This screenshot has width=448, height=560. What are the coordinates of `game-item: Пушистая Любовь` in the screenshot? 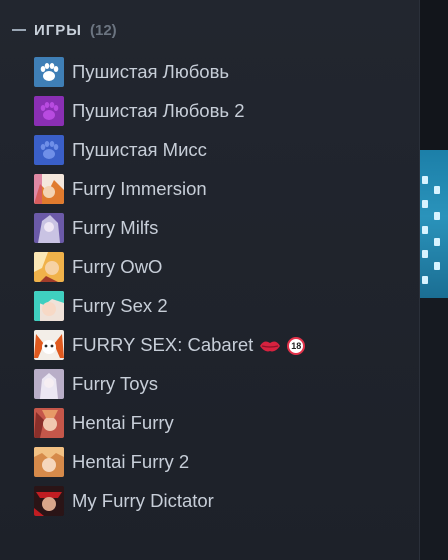 It's located at (224, 71).